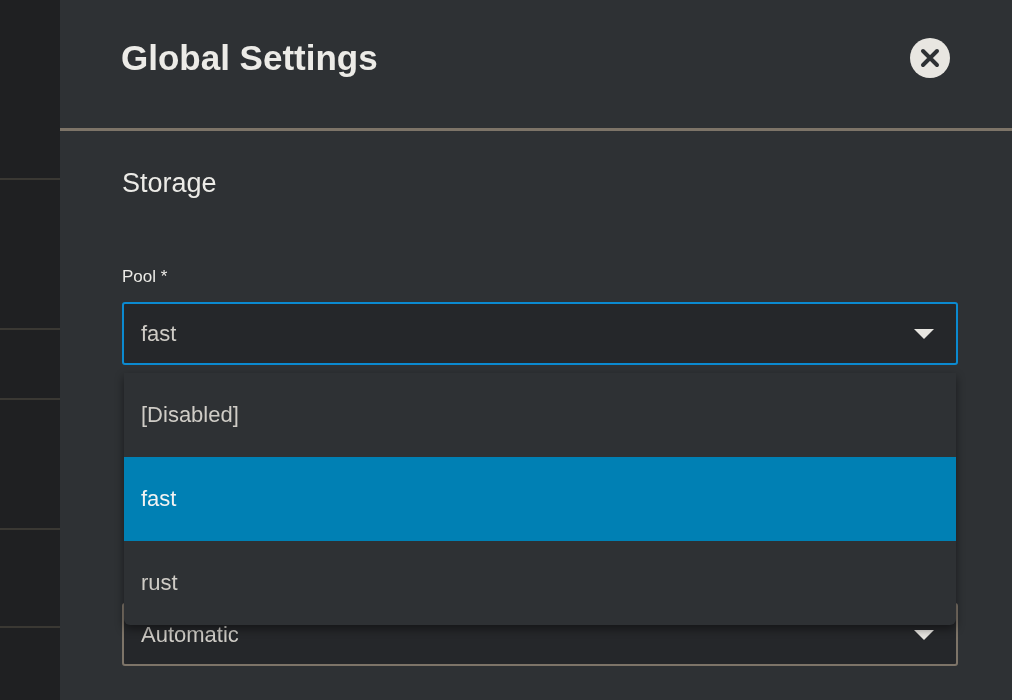 The width and height of the screenshot is (1012, 700). What do you see at coordinates (249, 58) in the screenshot?
I see `dialog-title: Global Settings` at bounding box center [249, 58].